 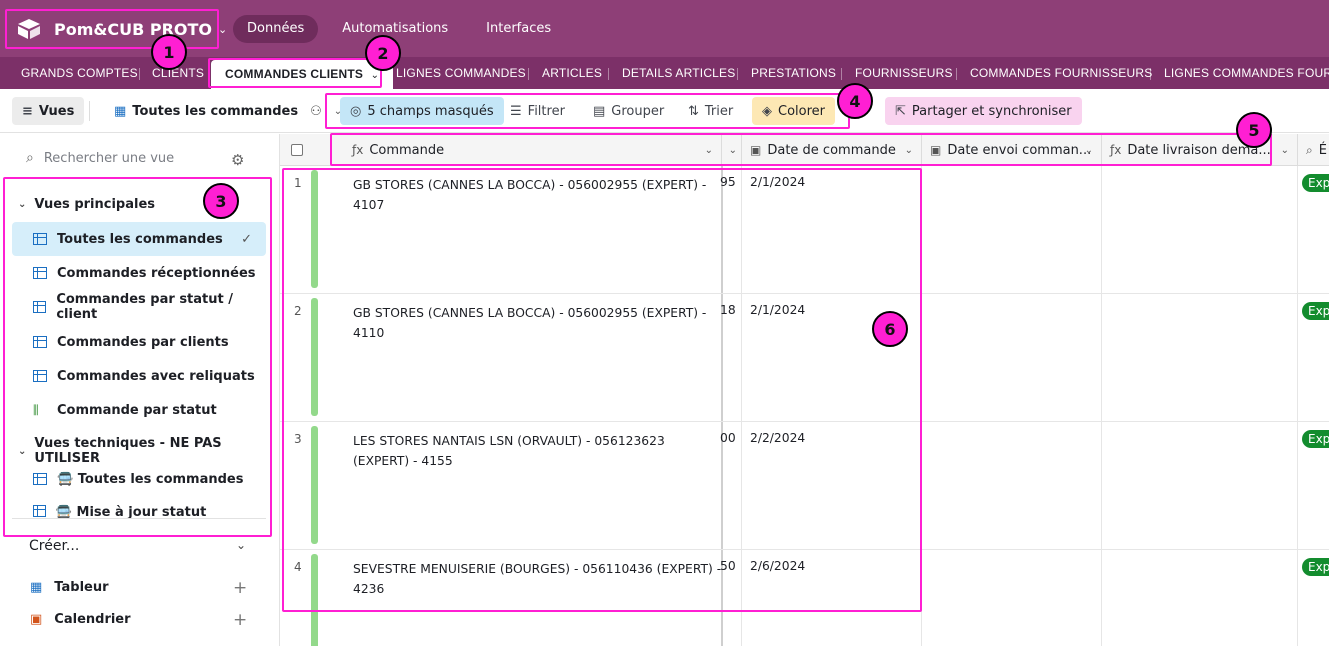 I want to click on annotation-badge-1: 1, so click(x=169, y=52).